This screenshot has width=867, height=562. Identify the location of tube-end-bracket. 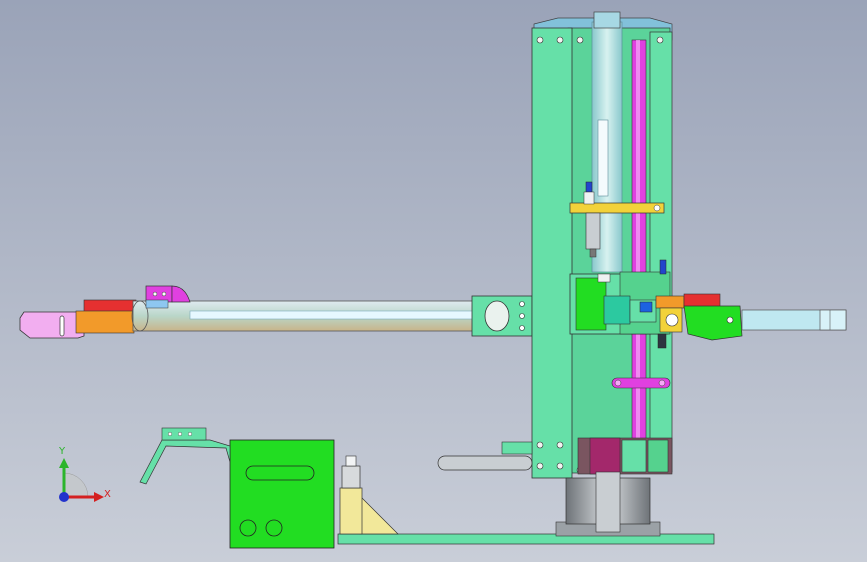
(502, 316).